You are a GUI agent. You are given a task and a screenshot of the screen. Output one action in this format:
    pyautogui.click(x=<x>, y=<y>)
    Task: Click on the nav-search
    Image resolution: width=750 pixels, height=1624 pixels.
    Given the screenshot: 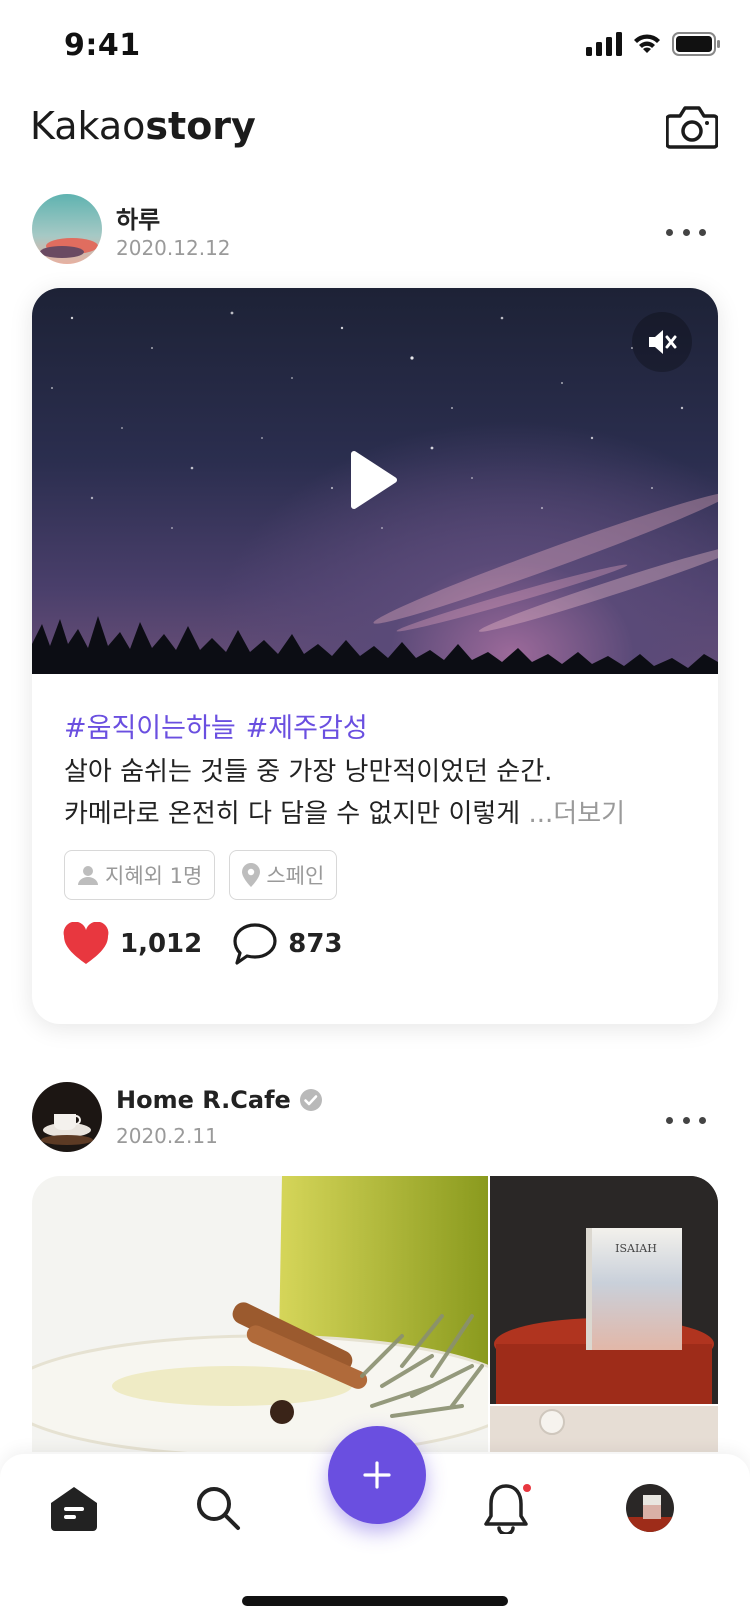 What is the action you would take?
    pyautogui.click(x=218, y=1508)
    